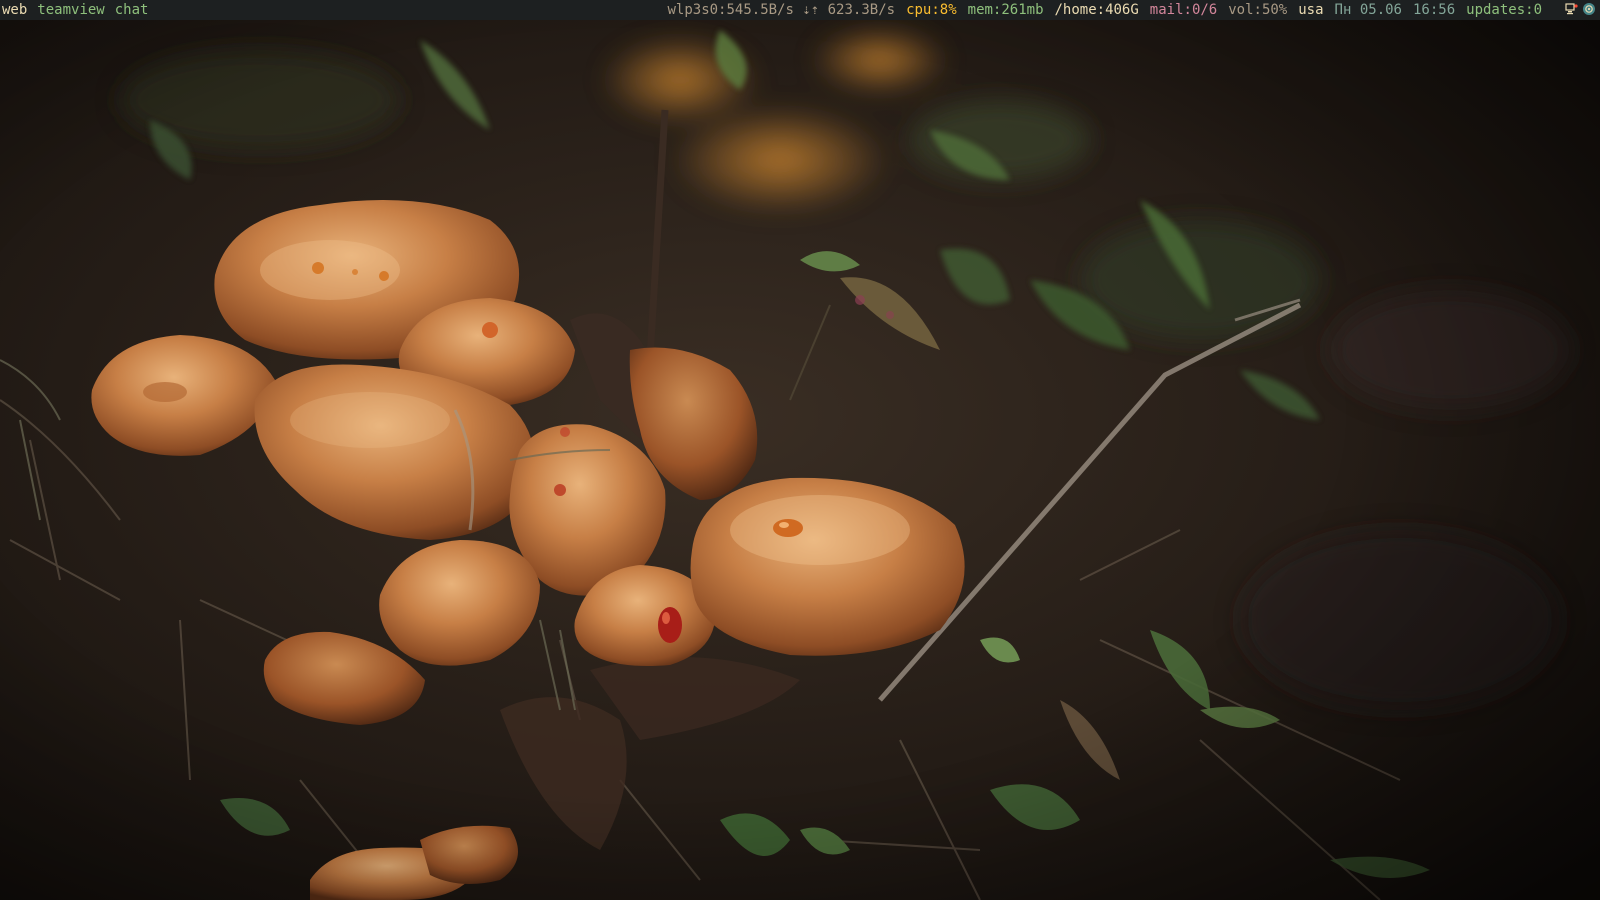 The image size is (1600, 900). I want to click on date-display: Пн 05.06, so click(1368, 10).